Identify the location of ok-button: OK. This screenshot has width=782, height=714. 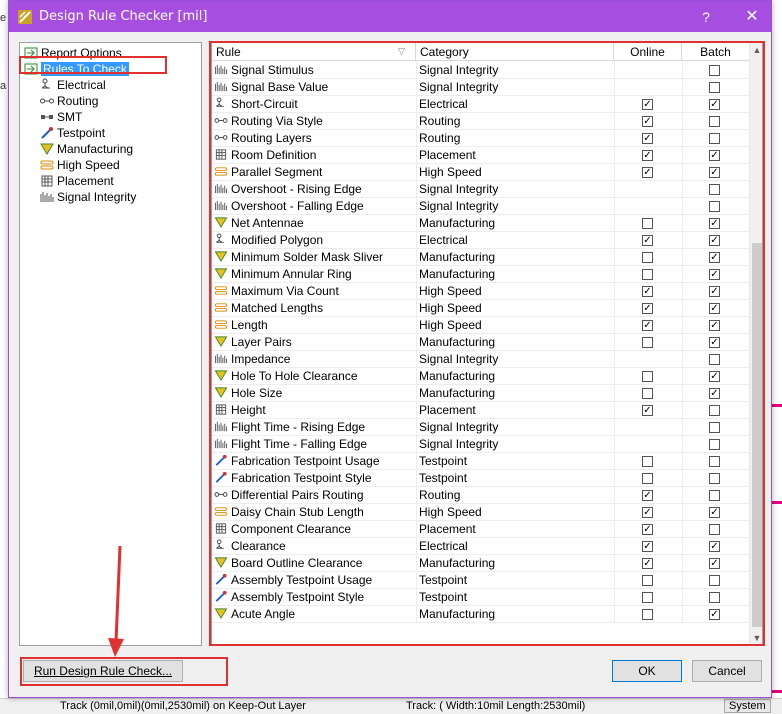
(647, 671).